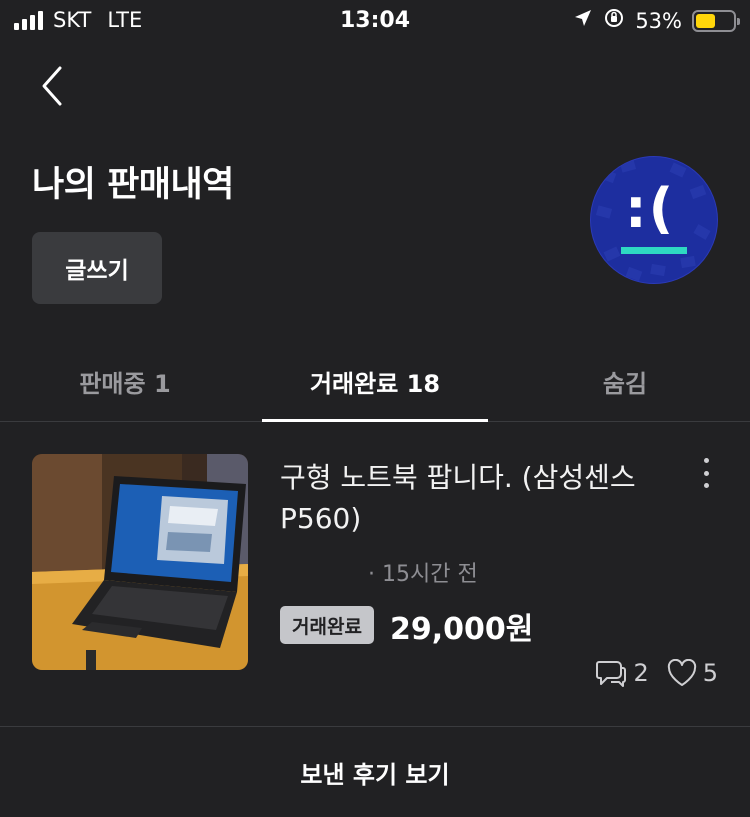  Describe the element at coordinates (656, 673) in the screenshot. I see `listing-stats: 2 5` at that location.